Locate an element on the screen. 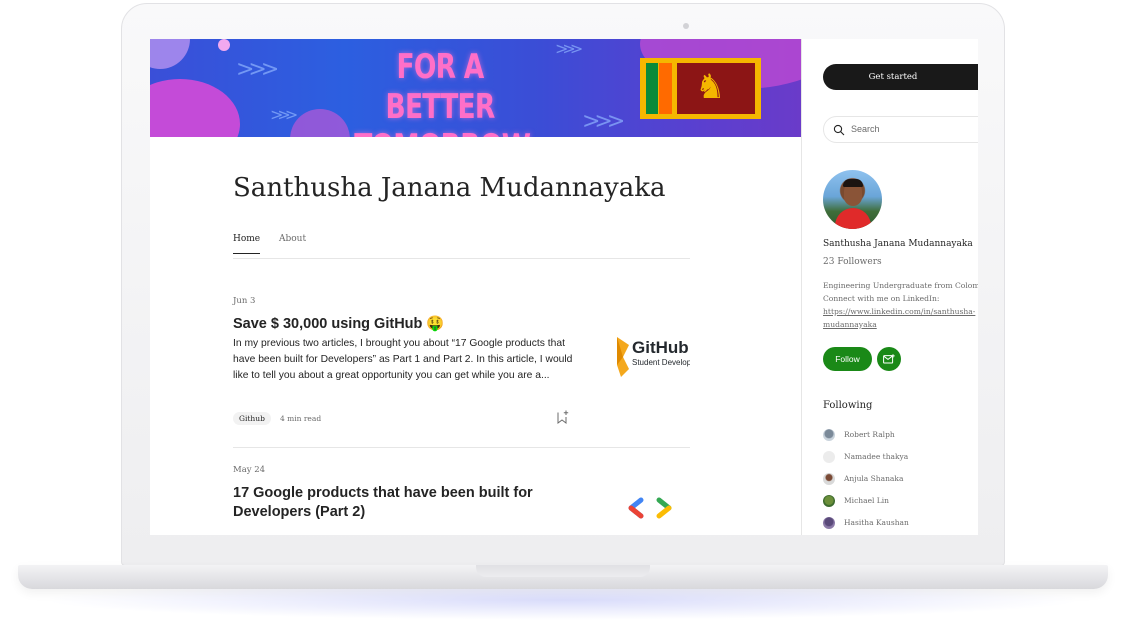  banner-title-line1: FOR A BETTER is located at coordinates (440, 87).